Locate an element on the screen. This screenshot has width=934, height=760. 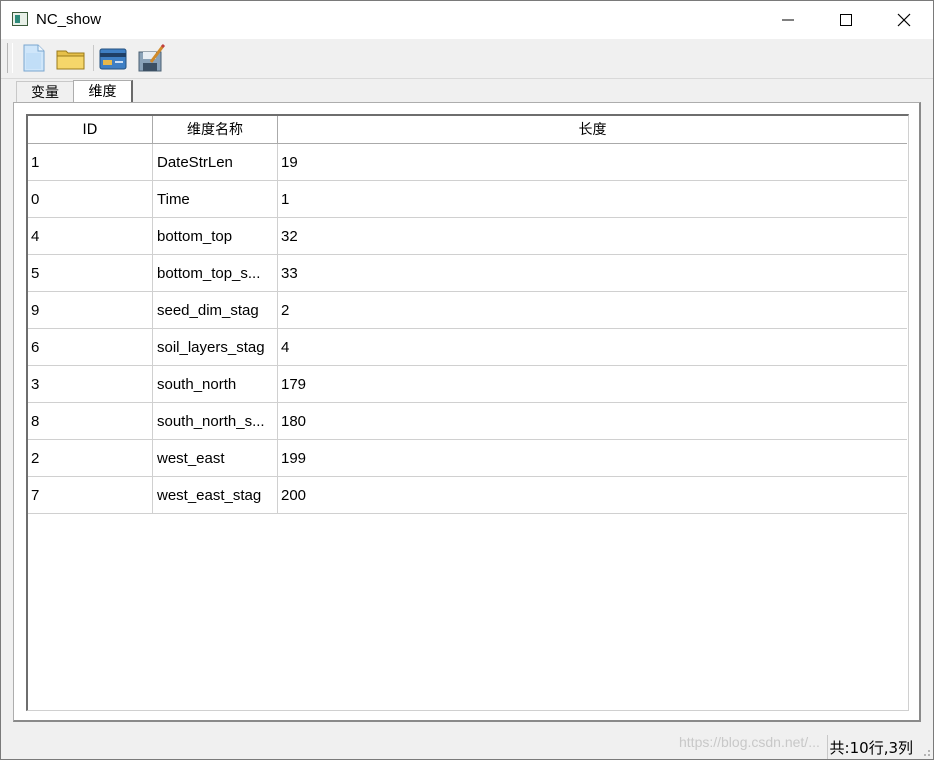
new-file-button is located at coordinates (34, 58).